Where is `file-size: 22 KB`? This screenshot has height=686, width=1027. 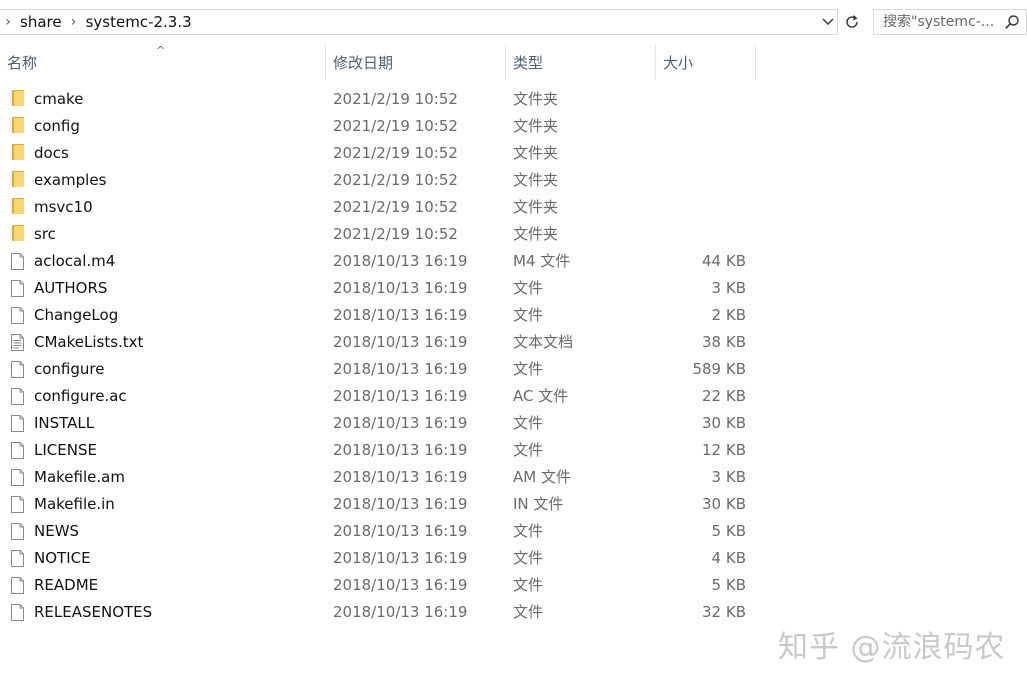 file-size: 22 KB is located at coordinates (724, 396).